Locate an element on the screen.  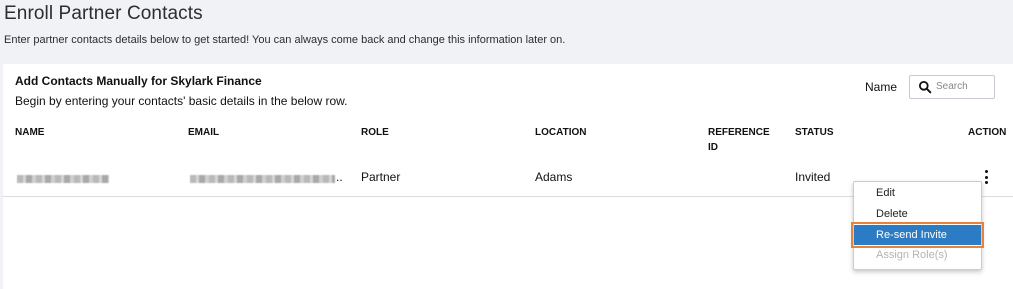
kebab-menu-icon is located at coordinates (986, 177).